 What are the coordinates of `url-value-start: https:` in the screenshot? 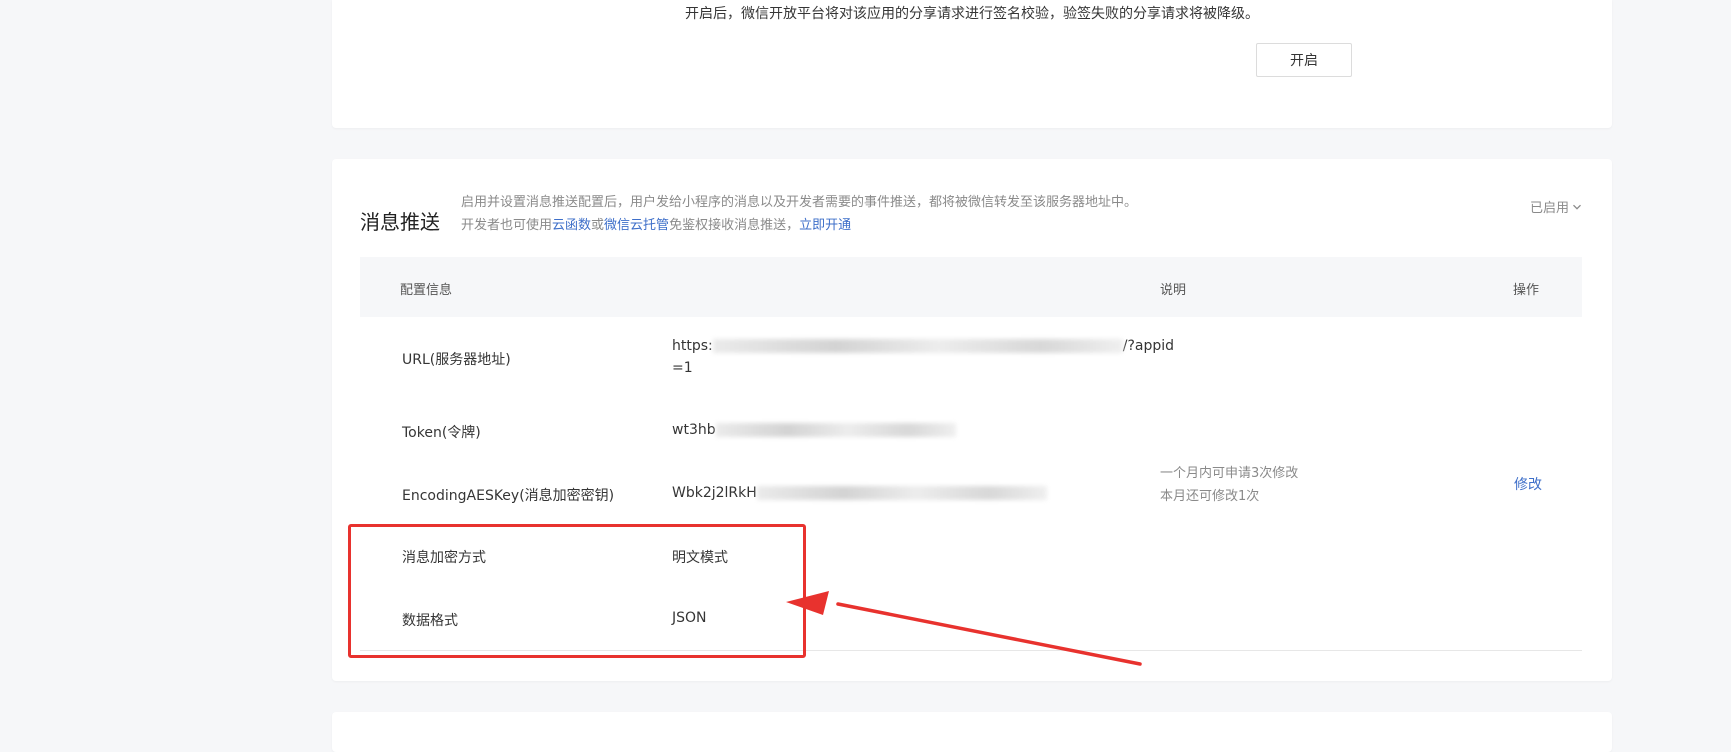 It's located at (692, 346).